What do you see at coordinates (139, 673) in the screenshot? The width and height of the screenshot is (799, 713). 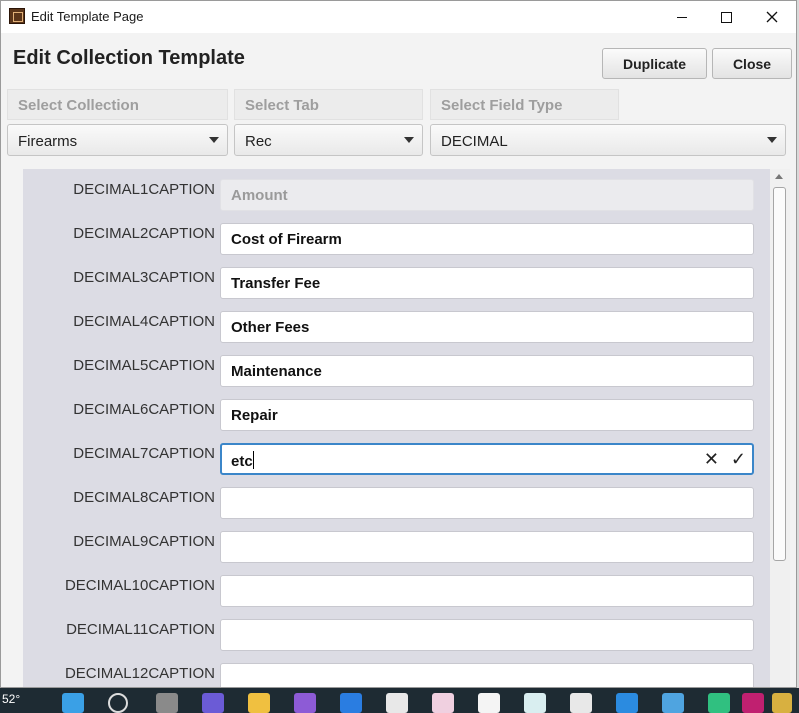 I see `field-label: DECIMAL12CAPTION` at bounding box center [139, 673].